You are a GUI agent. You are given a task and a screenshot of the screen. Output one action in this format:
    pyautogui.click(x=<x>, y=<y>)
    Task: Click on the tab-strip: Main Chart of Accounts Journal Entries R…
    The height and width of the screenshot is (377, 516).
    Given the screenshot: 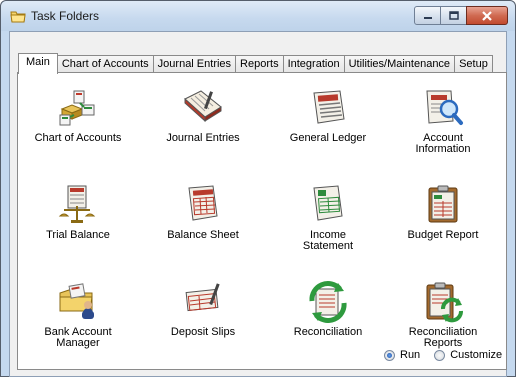 What is the action you would take?
    pyautogui.click(x=255, y=63)
    